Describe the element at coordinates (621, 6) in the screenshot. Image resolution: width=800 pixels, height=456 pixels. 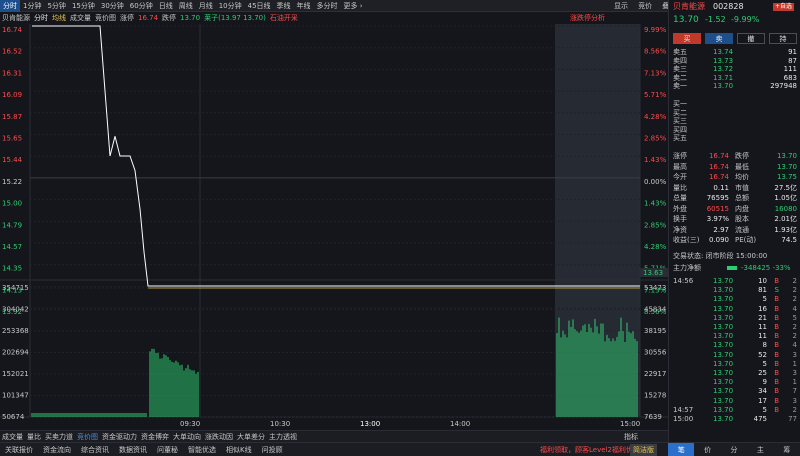
I see `toolbar-right-item: 显示` at that location.